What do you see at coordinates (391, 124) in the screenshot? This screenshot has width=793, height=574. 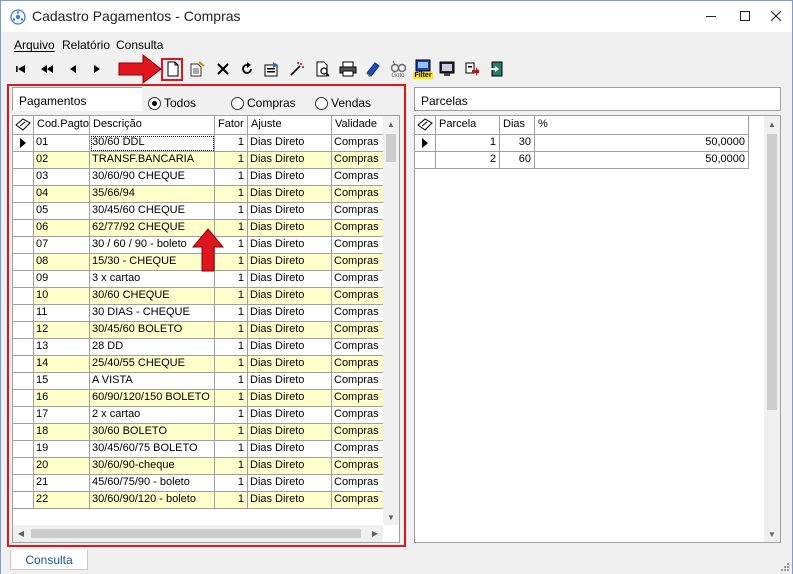 I see `scroll-up-arrow-icon: ▲` at bounding box center [391, 124].